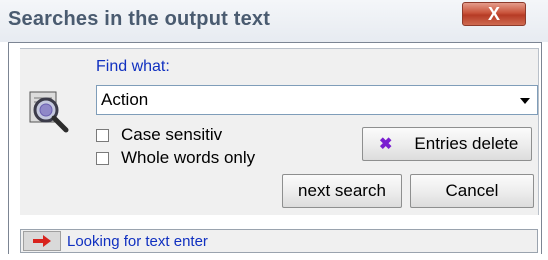 The width and height of the screenshot is (548, 260). I want to click on magnifier-icon, so click(49, 112).